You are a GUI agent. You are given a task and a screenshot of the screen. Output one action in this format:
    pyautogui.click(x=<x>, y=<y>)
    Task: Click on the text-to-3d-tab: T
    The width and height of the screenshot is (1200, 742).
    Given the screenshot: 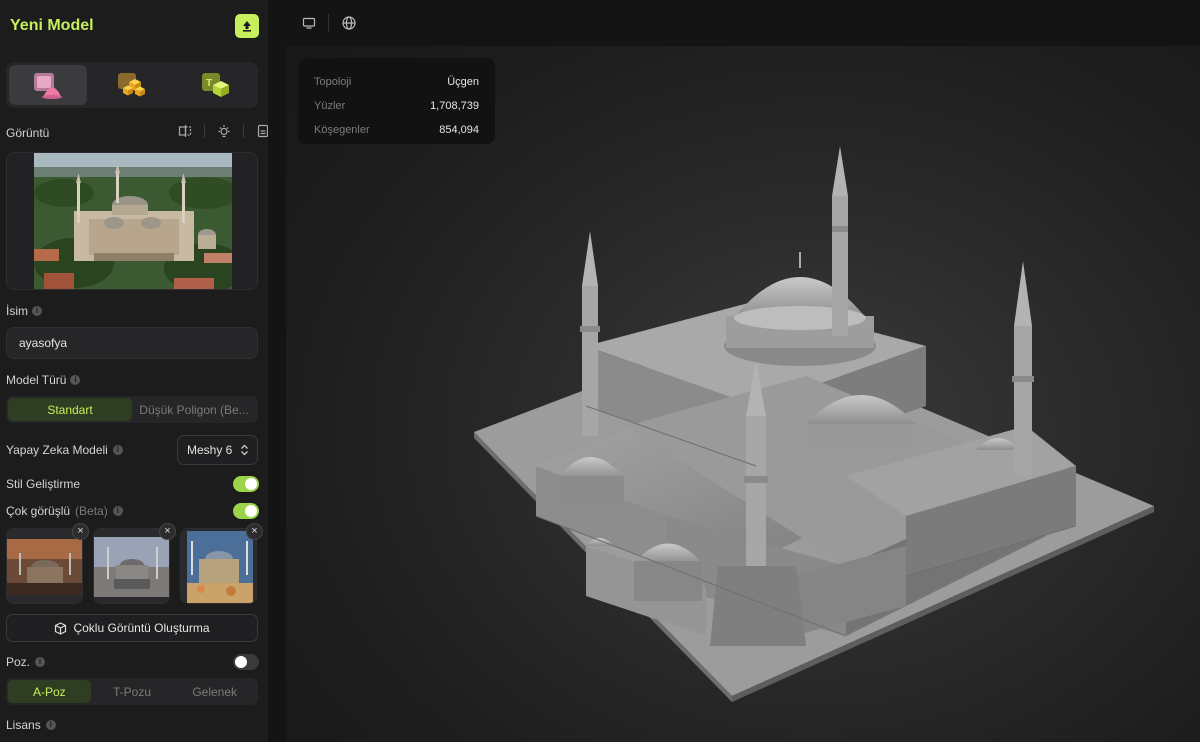 What is the action you would take?
    pyautogui.click(x=216, y=85)
    